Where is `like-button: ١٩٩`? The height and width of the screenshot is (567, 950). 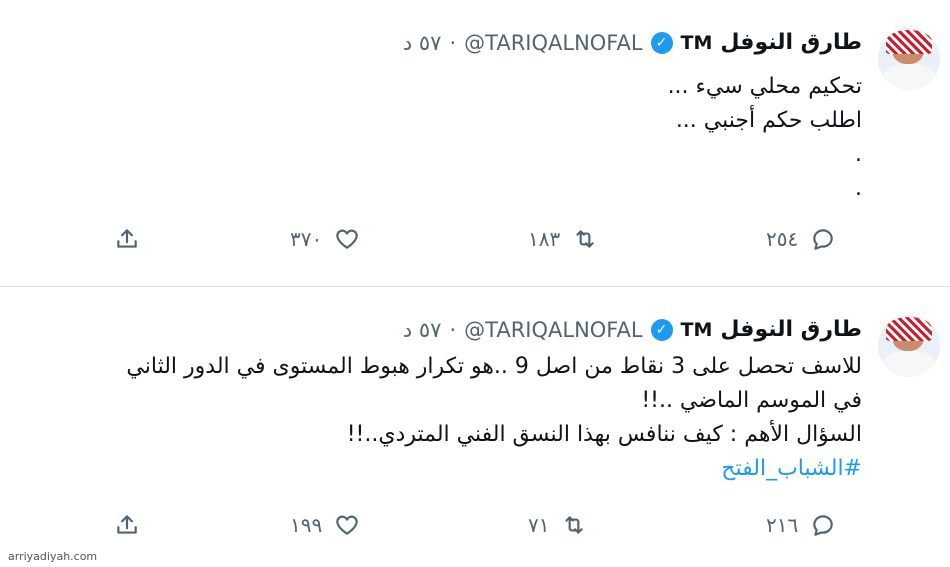 like-button: ١٩٩ is located at coordinates (325, 525).